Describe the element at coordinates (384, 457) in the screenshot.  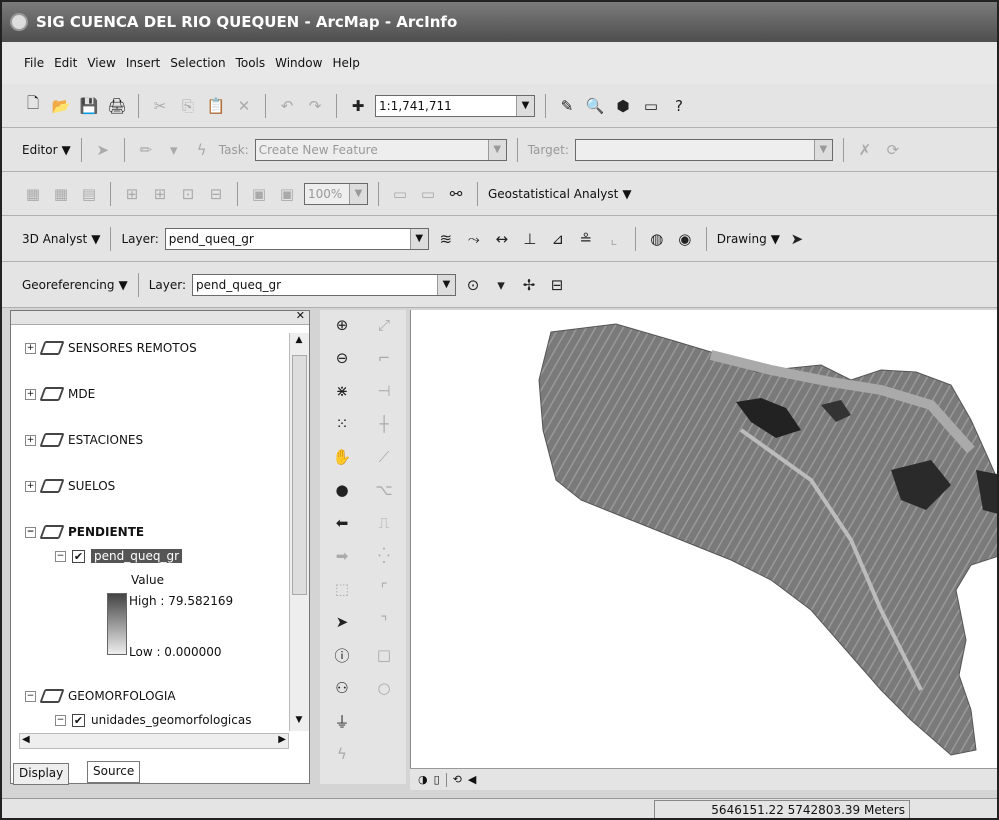
I see `line-icon: ⟋` at that location.